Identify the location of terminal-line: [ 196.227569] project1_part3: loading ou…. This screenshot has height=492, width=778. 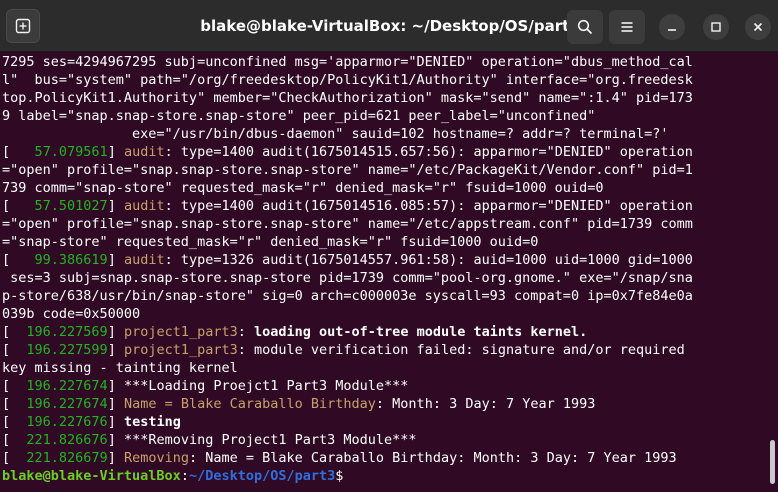
(295, 332).